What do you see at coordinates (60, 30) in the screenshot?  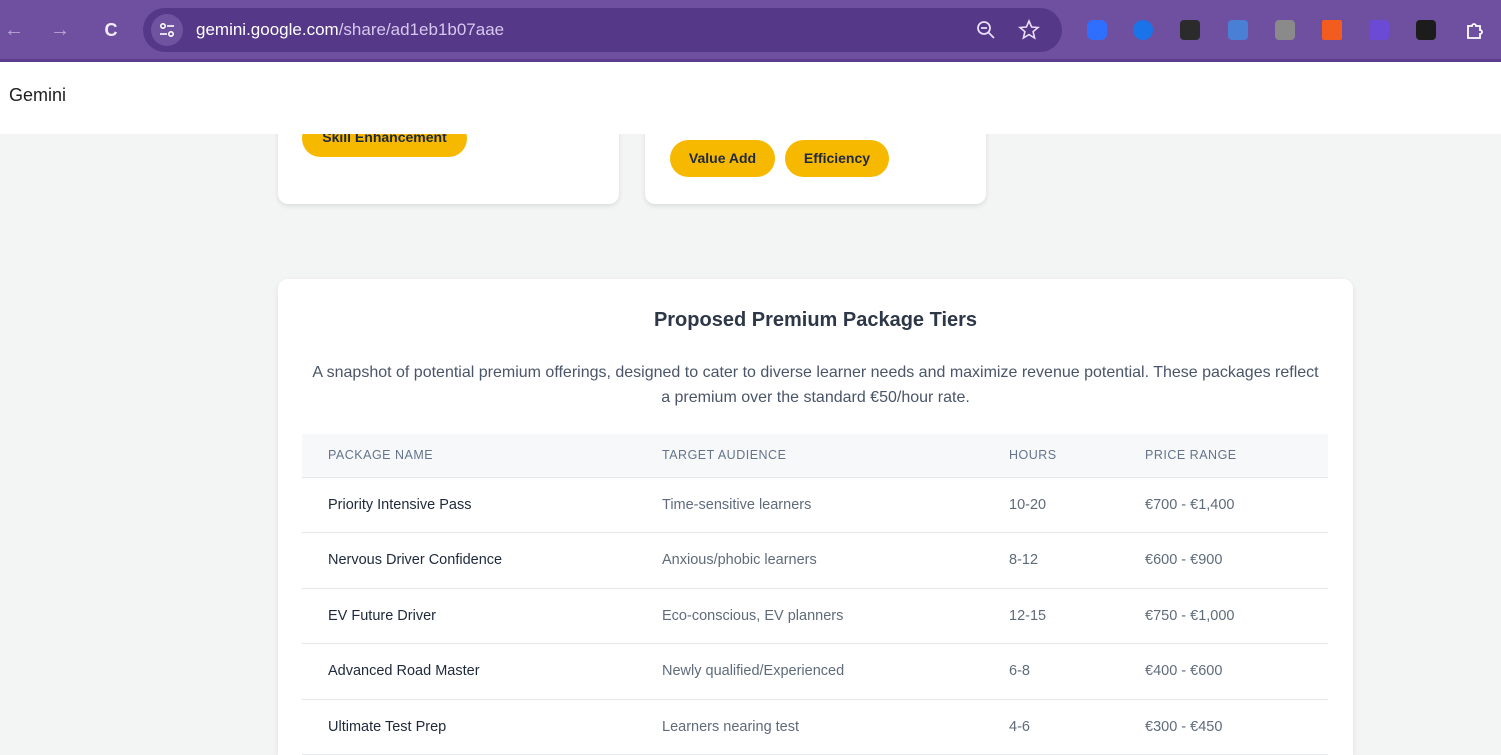 I see `forward-arrow-icon: →` at bounding box center [60, 30].